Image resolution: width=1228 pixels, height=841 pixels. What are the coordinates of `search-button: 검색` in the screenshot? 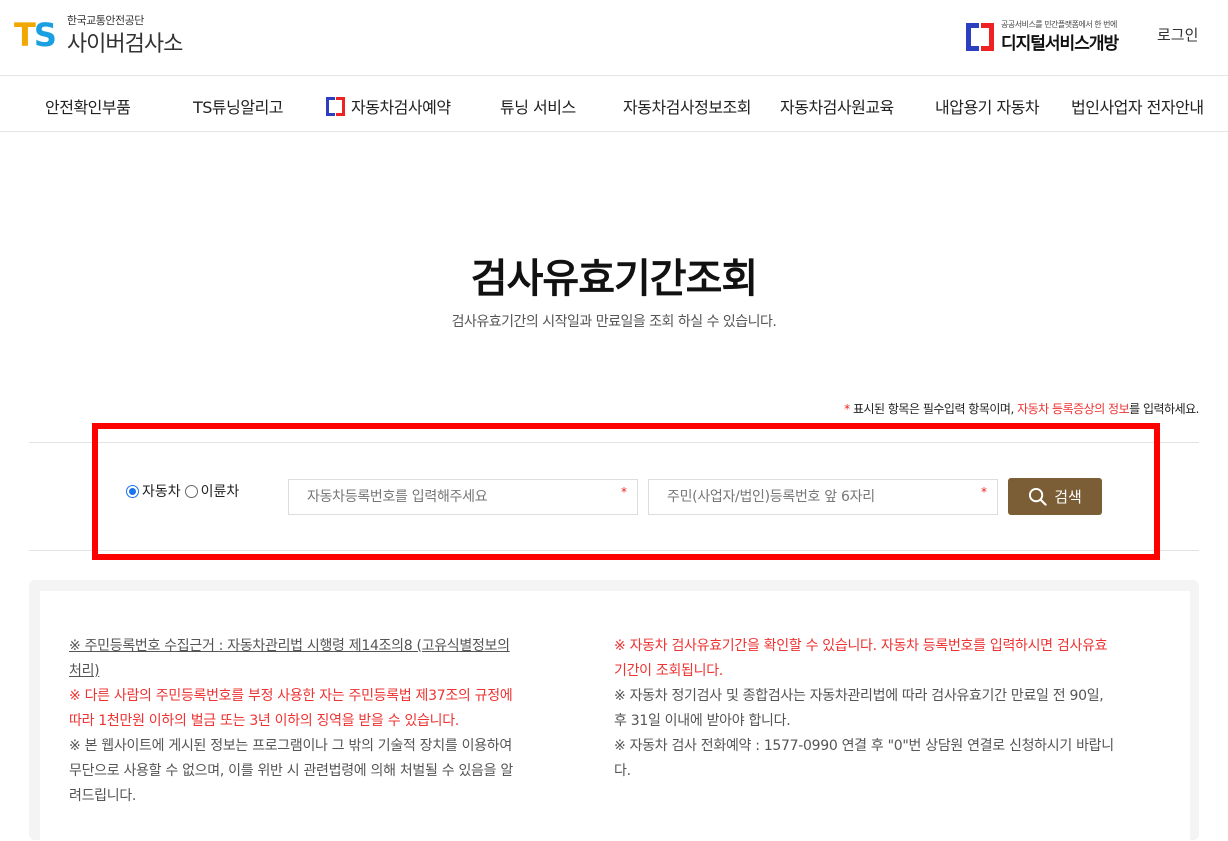 It's located at (1055, 496).